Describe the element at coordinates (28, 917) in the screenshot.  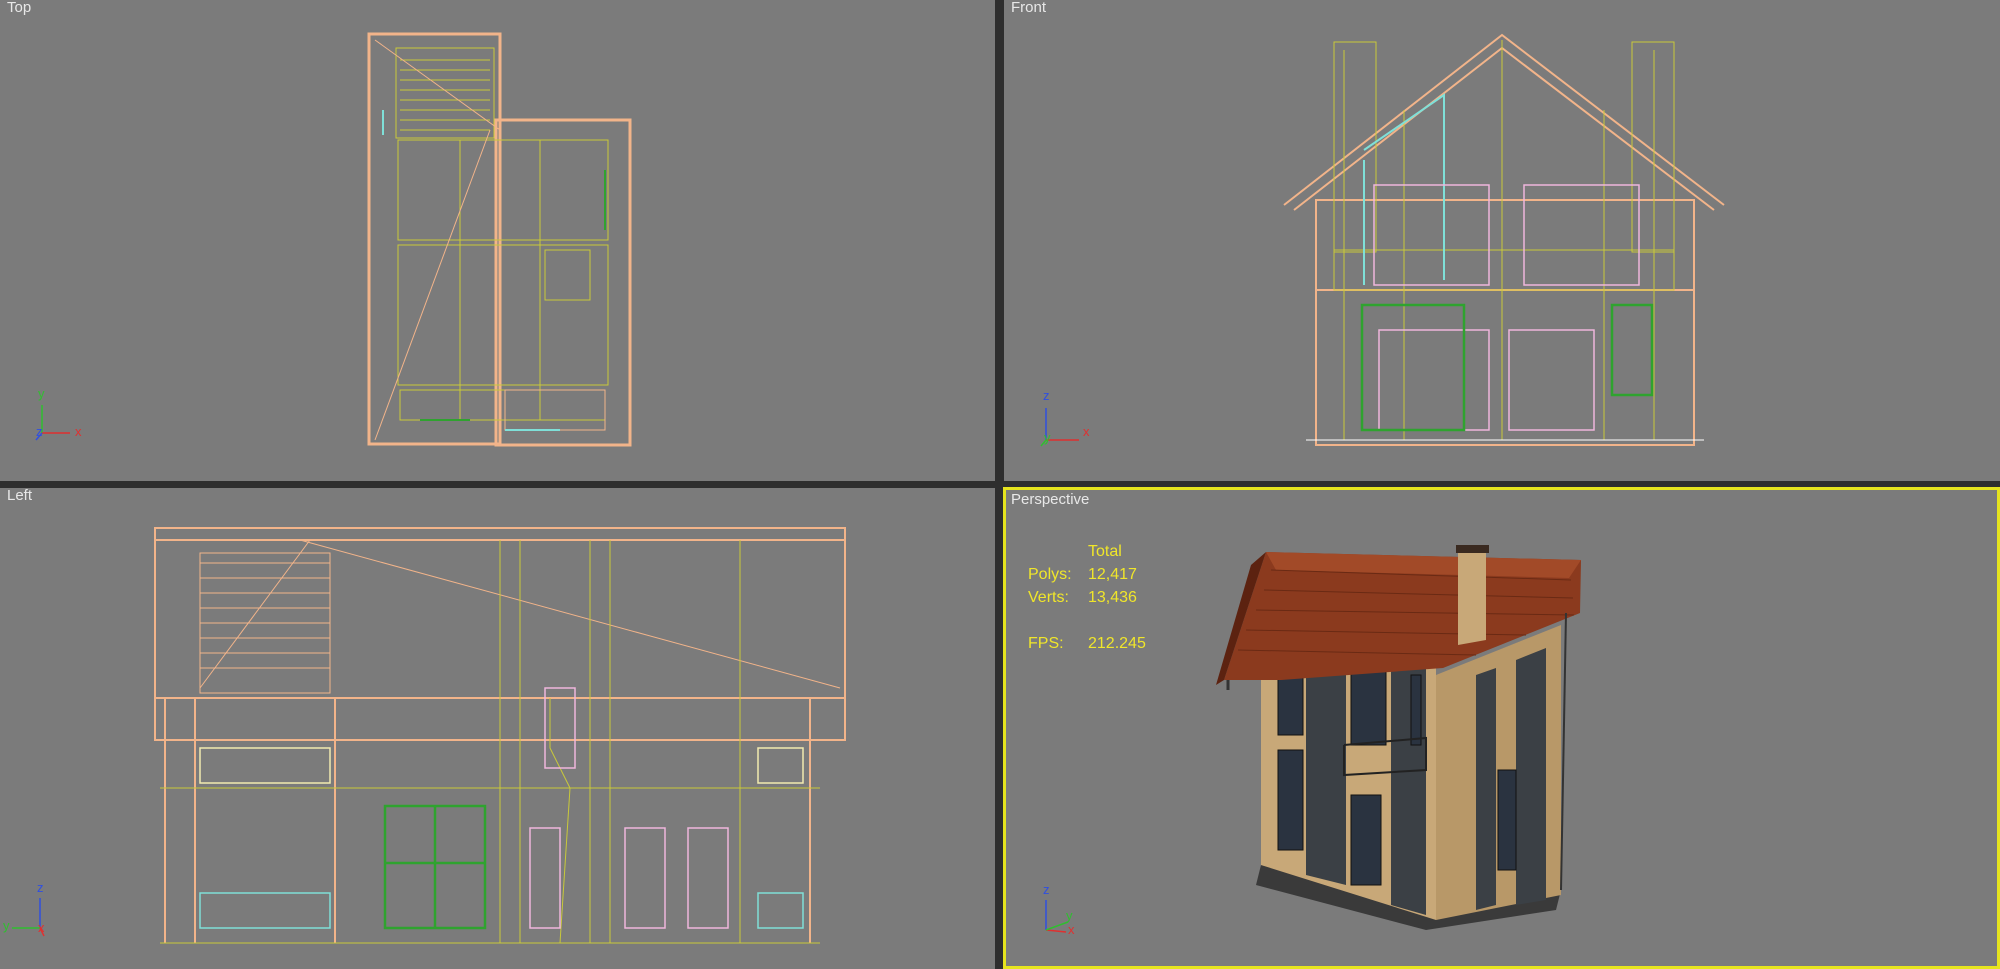
I see `axis-tripod-left` at that location.